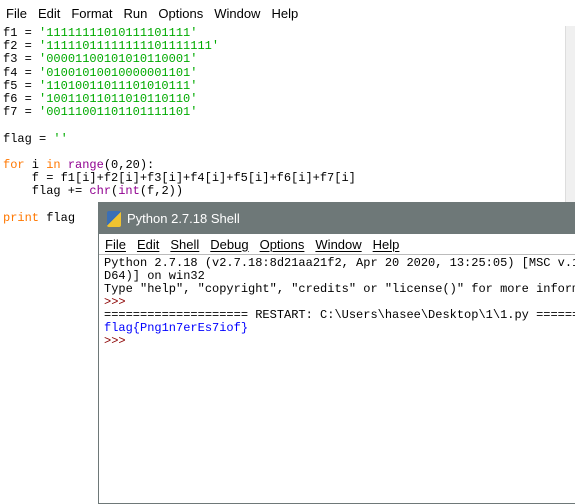 The height and width of the screenshot is (504, 575). What do you see at coordinates (100, 112) in the screenshot?
I see `code-line: f7 = '00111001101101111101'` at bounding box center [100, 112].